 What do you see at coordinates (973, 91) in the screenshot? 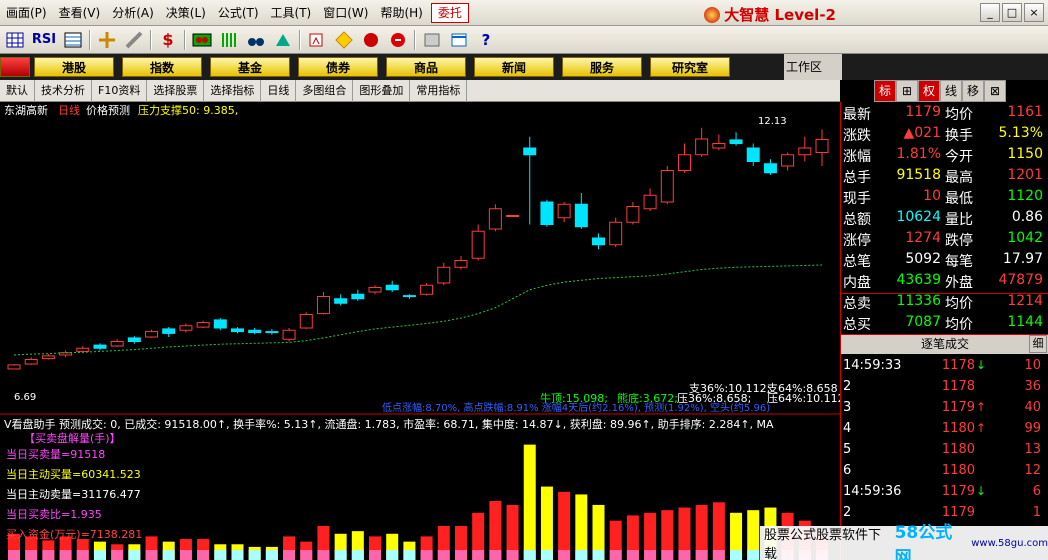
I see `tab-yi: 移` at bounding box center [973, 91].